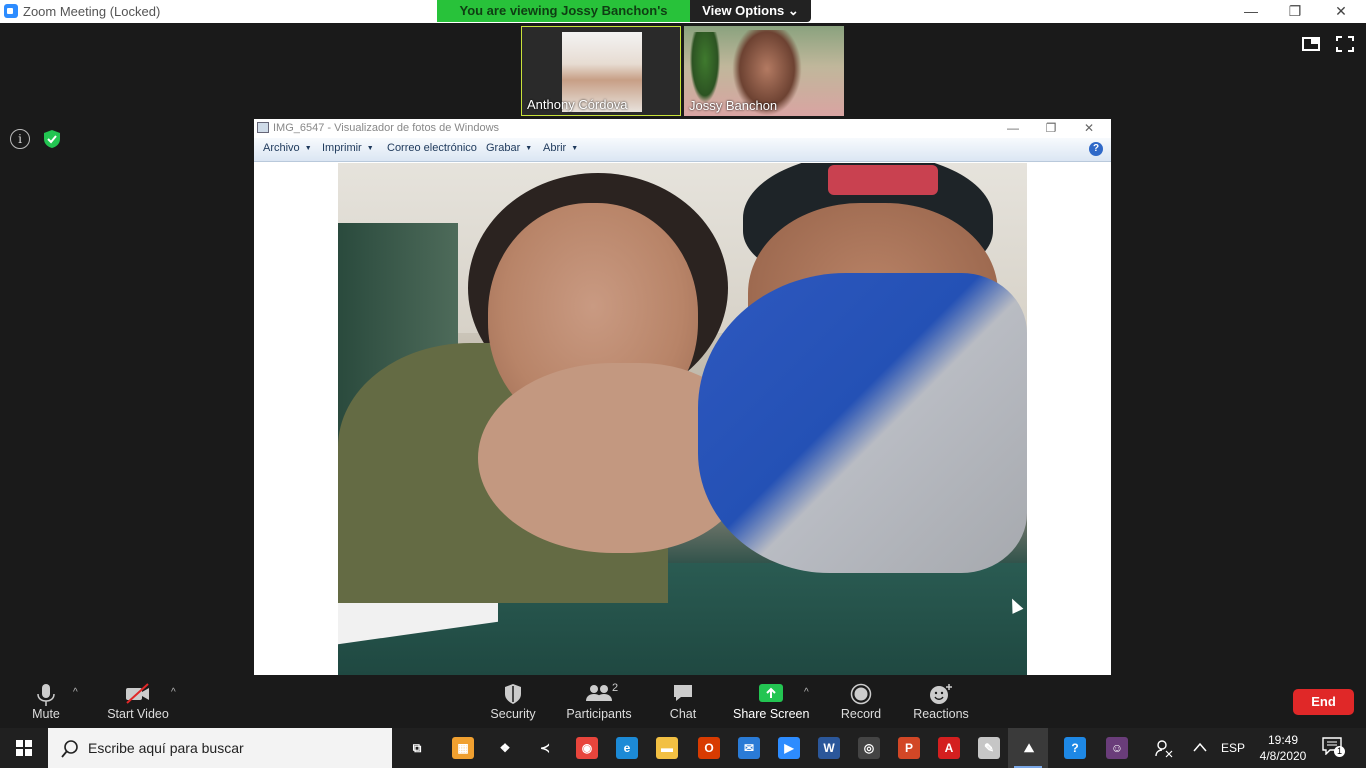  I want to click on menu-correo: Correo electrónico, so click(432, 148).